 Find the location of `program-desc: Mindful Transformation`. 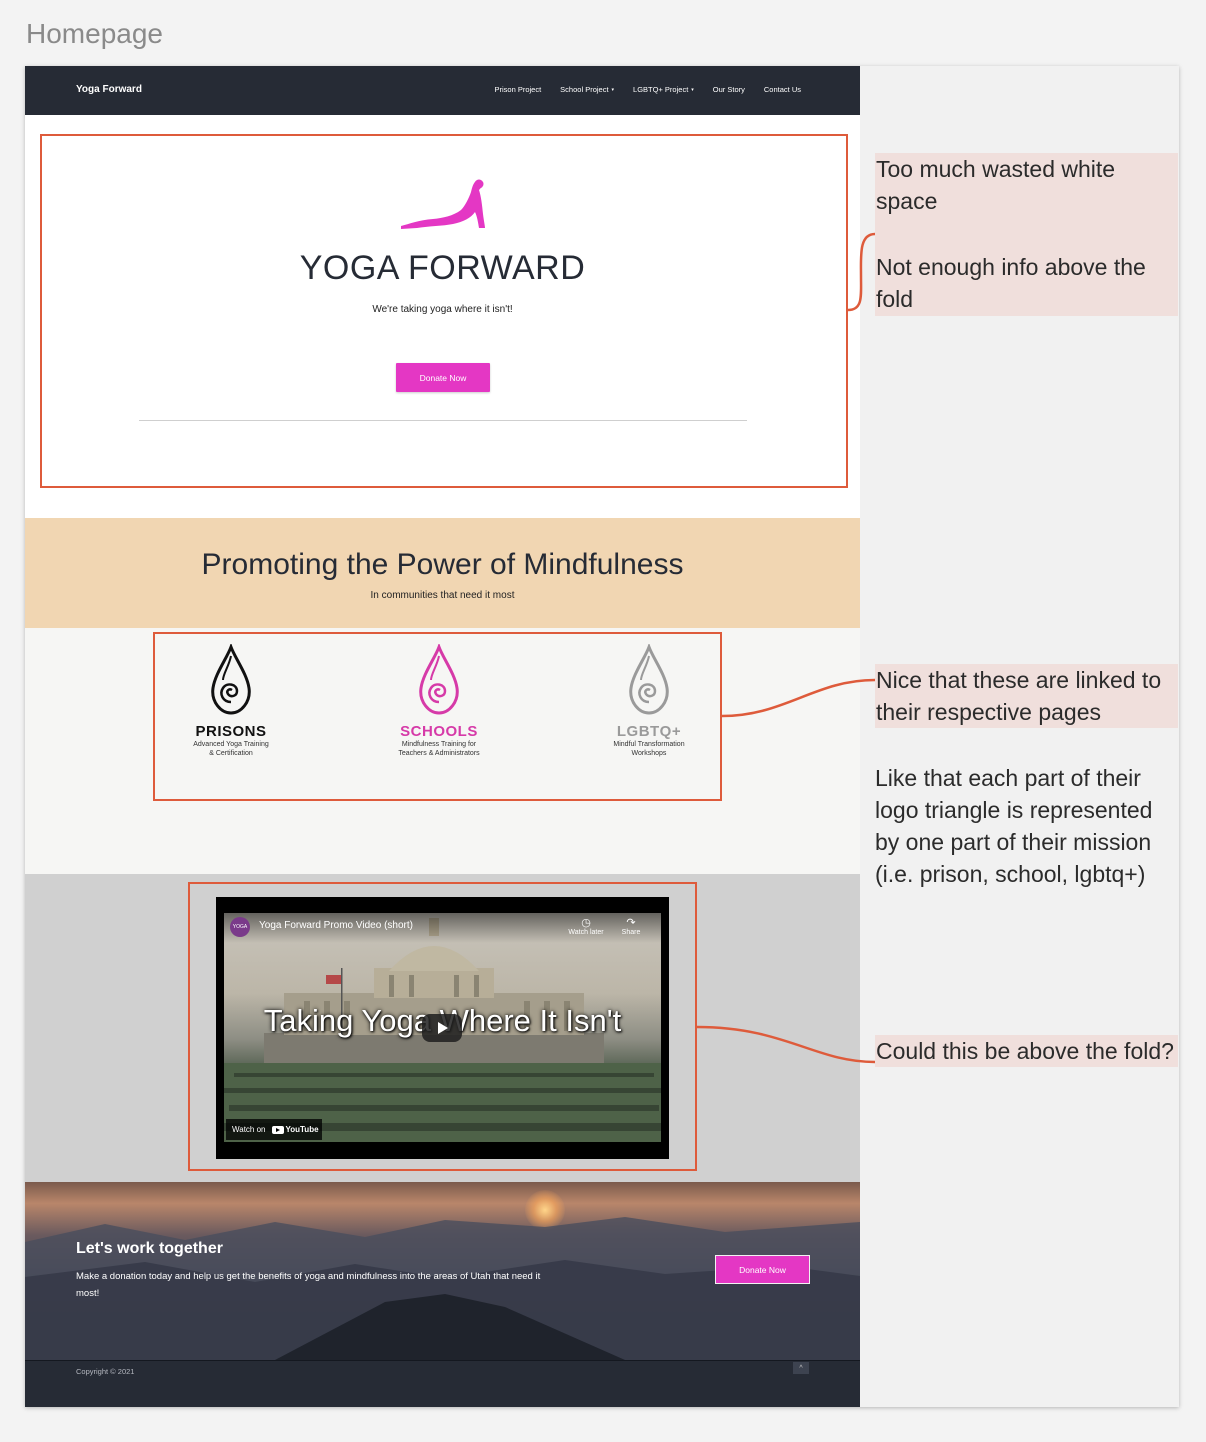

program-desc: Mindful Transformation is located at coordinates (649, 744).